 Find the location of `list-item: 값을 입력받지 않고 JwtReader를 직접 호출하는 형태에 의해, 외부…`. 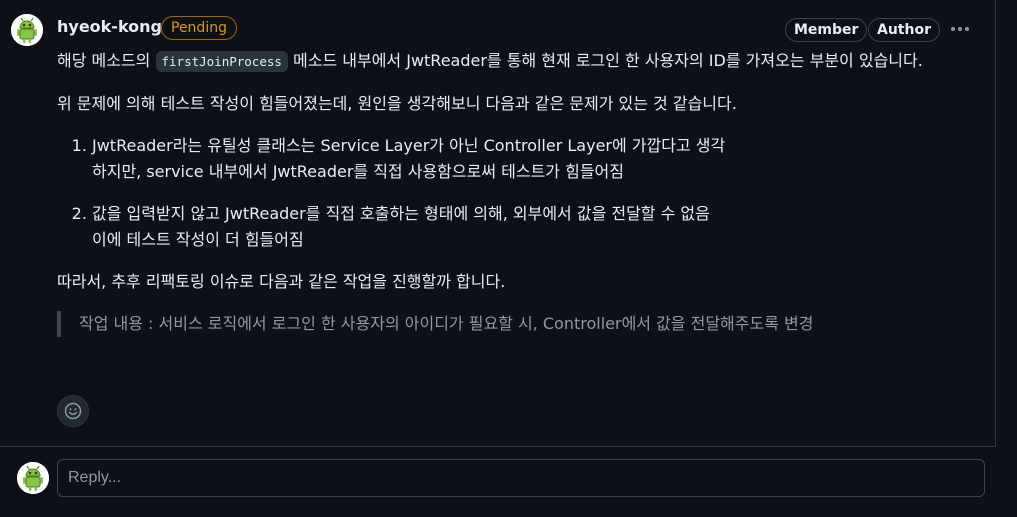

list-item: 값을 입력받지 않고 JwtReader를 직접 호출하는 형태에 의해, 외부… is located at coordinates (537, 227).